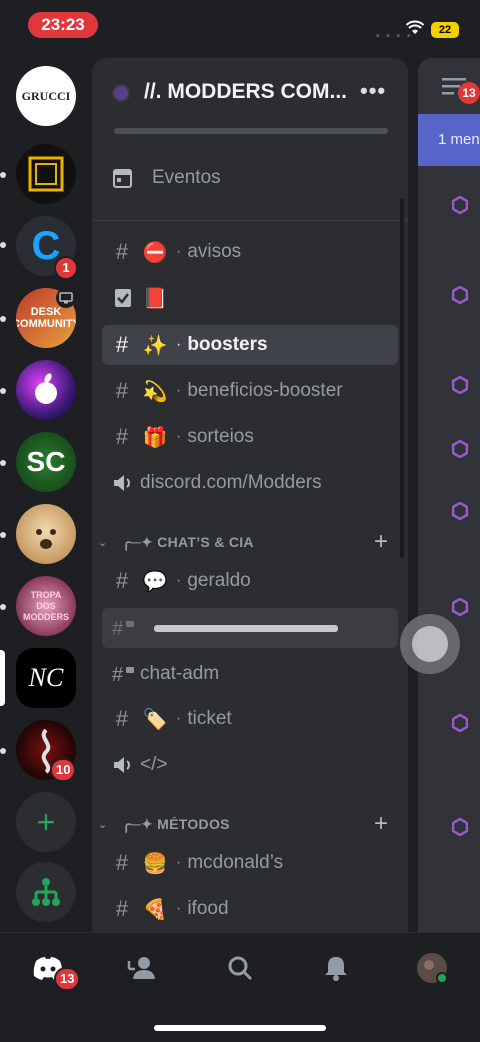  I want to click on channel-name: boosters, so click(227, 344).